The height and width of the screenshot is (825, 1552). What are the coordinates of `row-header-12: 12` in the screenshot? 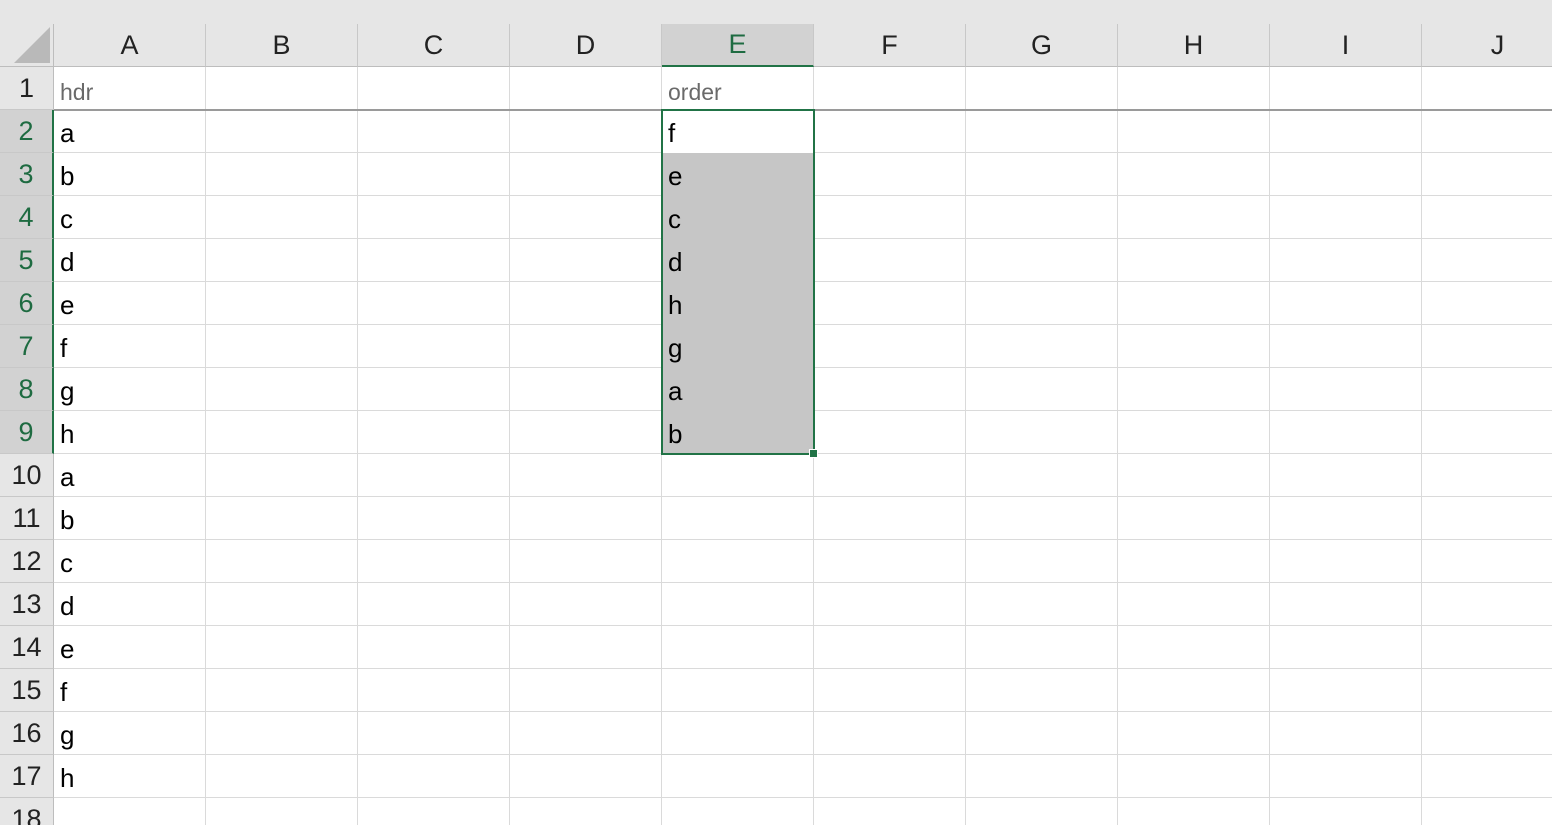 It's located at (27, 561).